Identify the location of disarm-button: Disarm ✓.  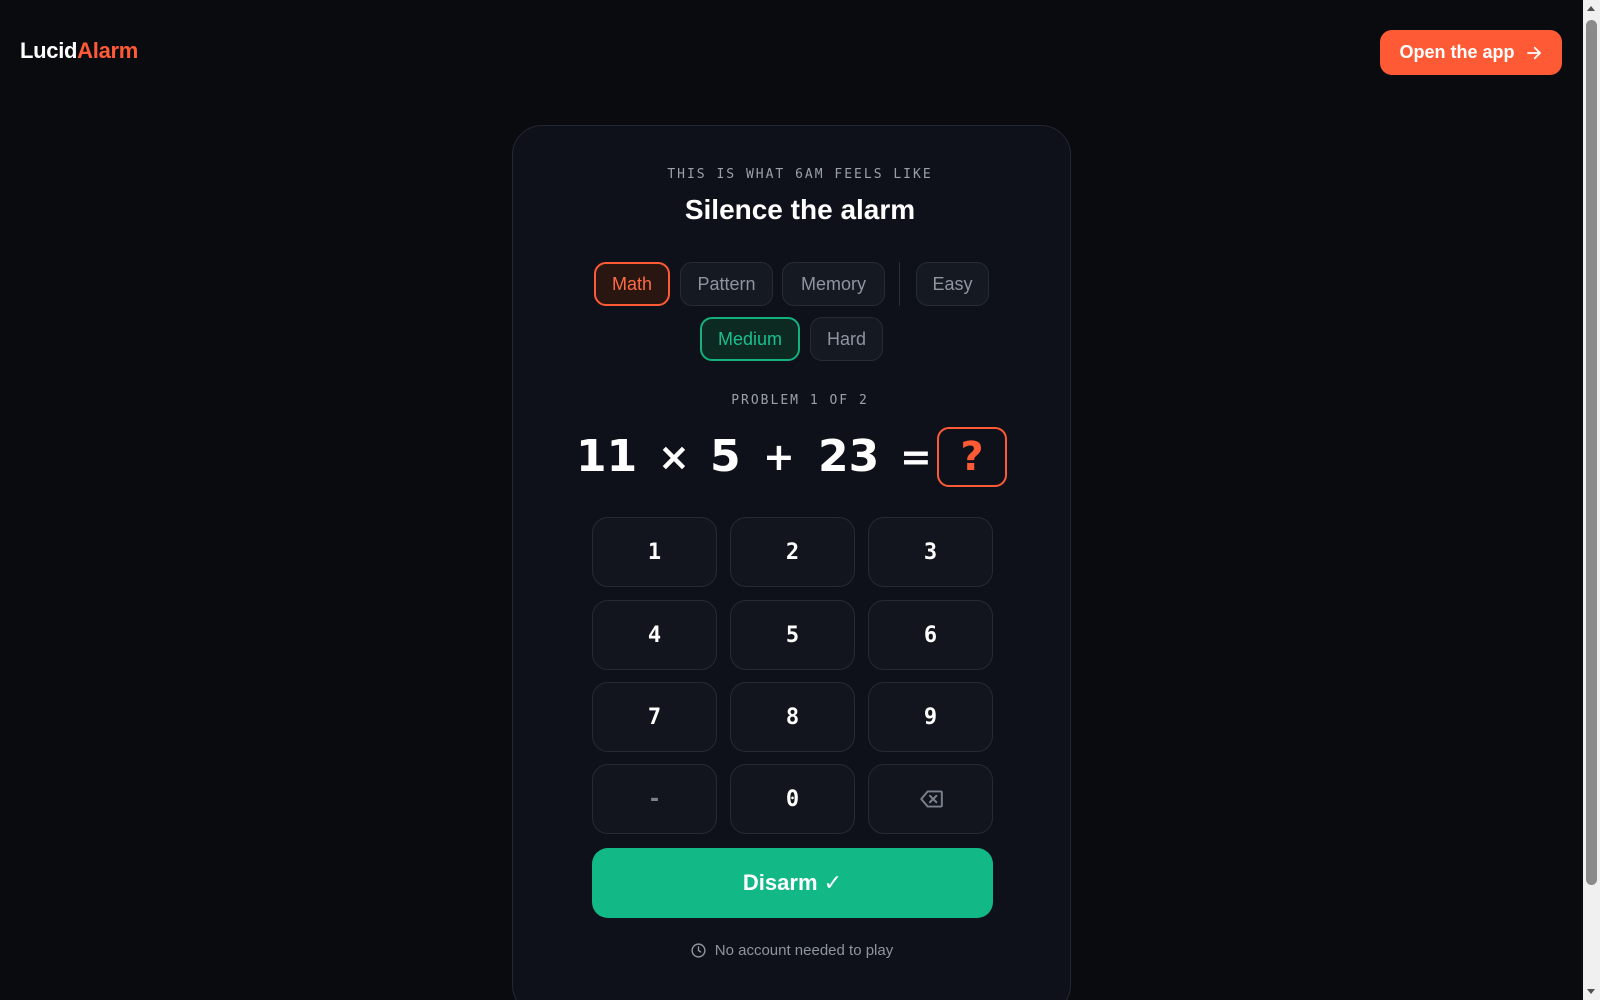
(792, 883).